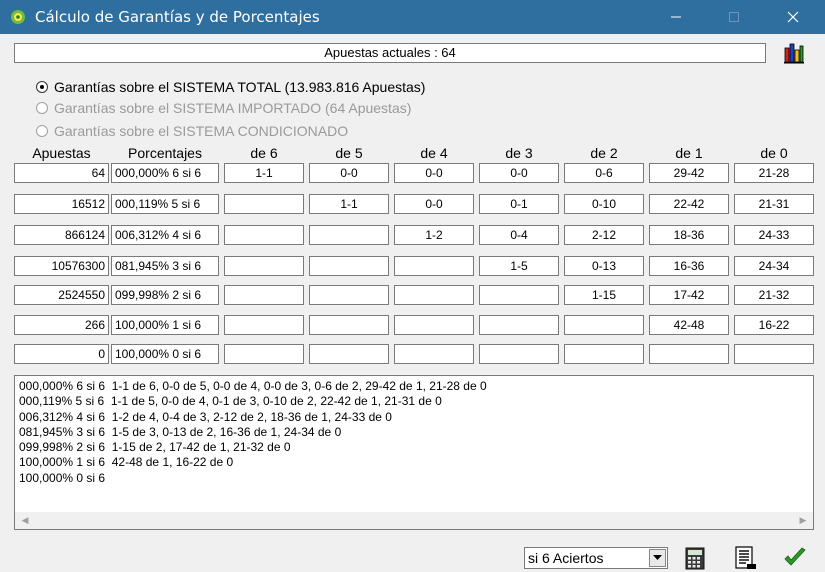 The image size is (825, 572). What do you see at coordinates (689, 325) in the screenshot?
I see `cell-de1: 42-48` at bounding box center [689, 325].